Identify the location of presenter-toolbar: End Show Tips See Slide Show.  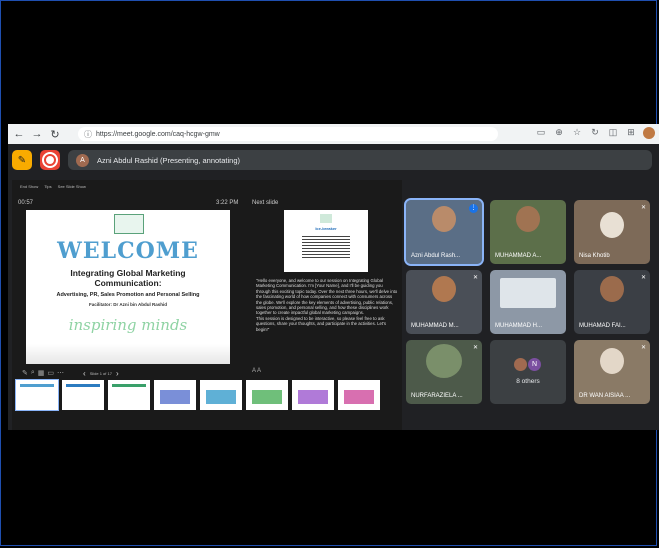
(53, 186).